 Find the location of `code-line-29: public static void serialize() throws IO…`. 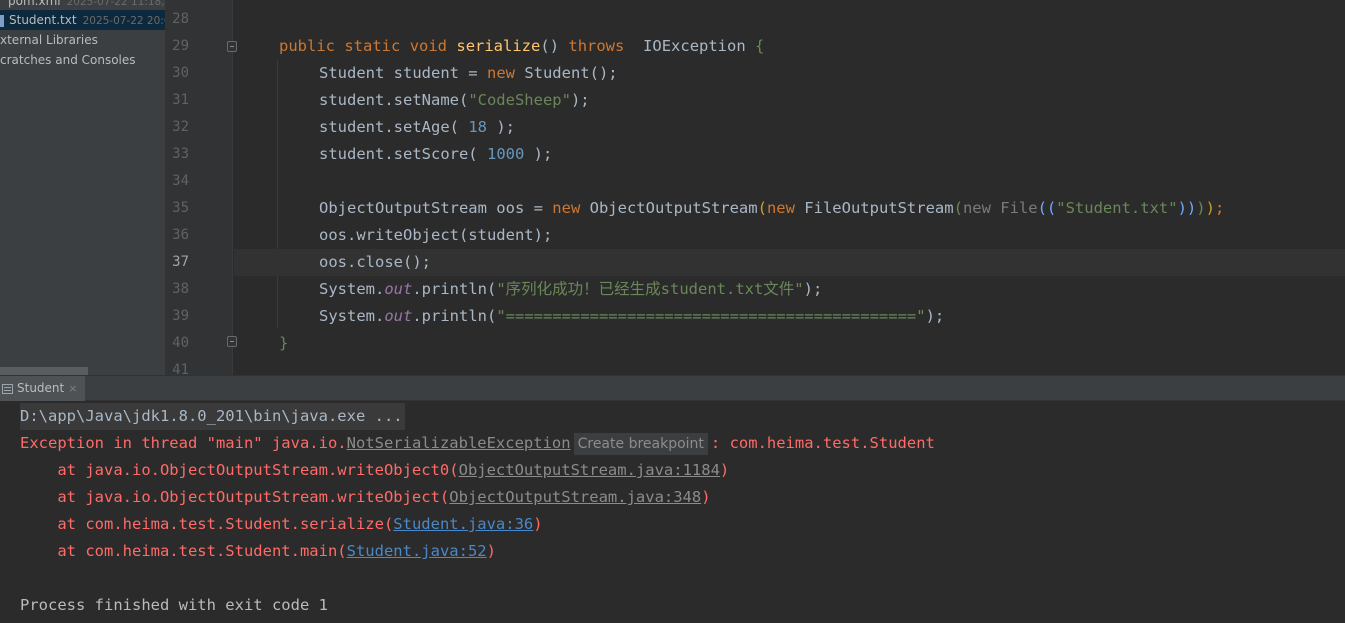

code-line-29: public static void serialize() throws IO… is located at coordinates (789, 46).